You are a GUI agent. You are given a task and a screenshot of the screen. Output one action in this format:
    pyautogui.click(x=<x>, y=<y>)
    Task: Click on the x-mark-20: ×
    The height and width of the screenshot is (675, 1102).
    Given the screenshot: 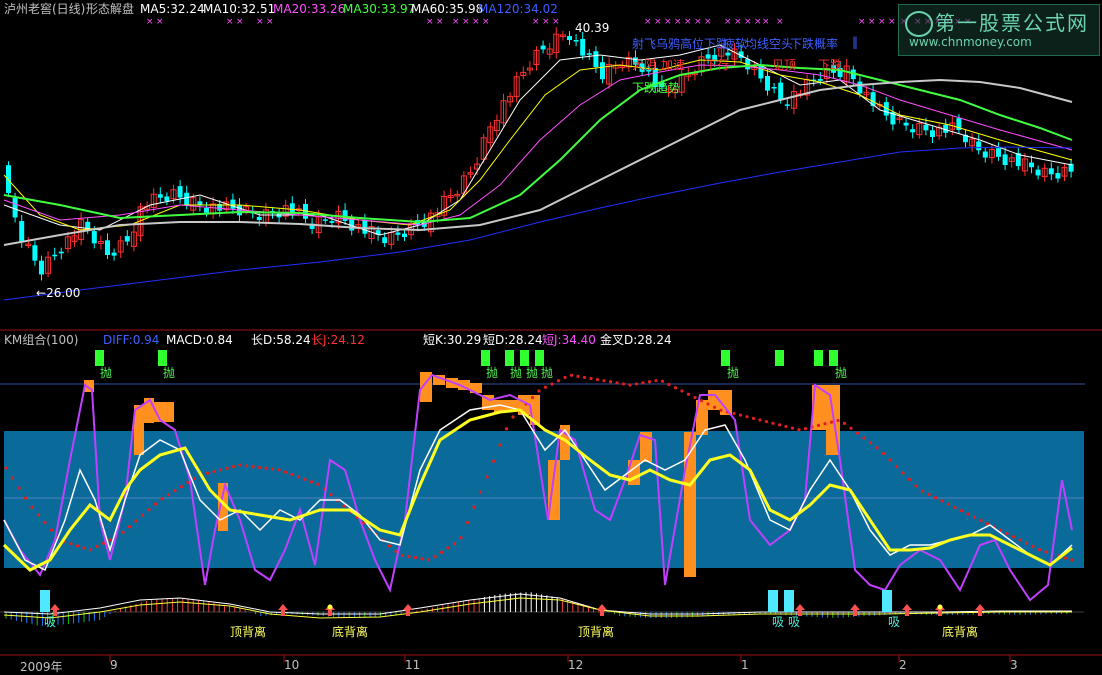 What is the action you would take?
    pyautogui.click(x=698, y=22)
    